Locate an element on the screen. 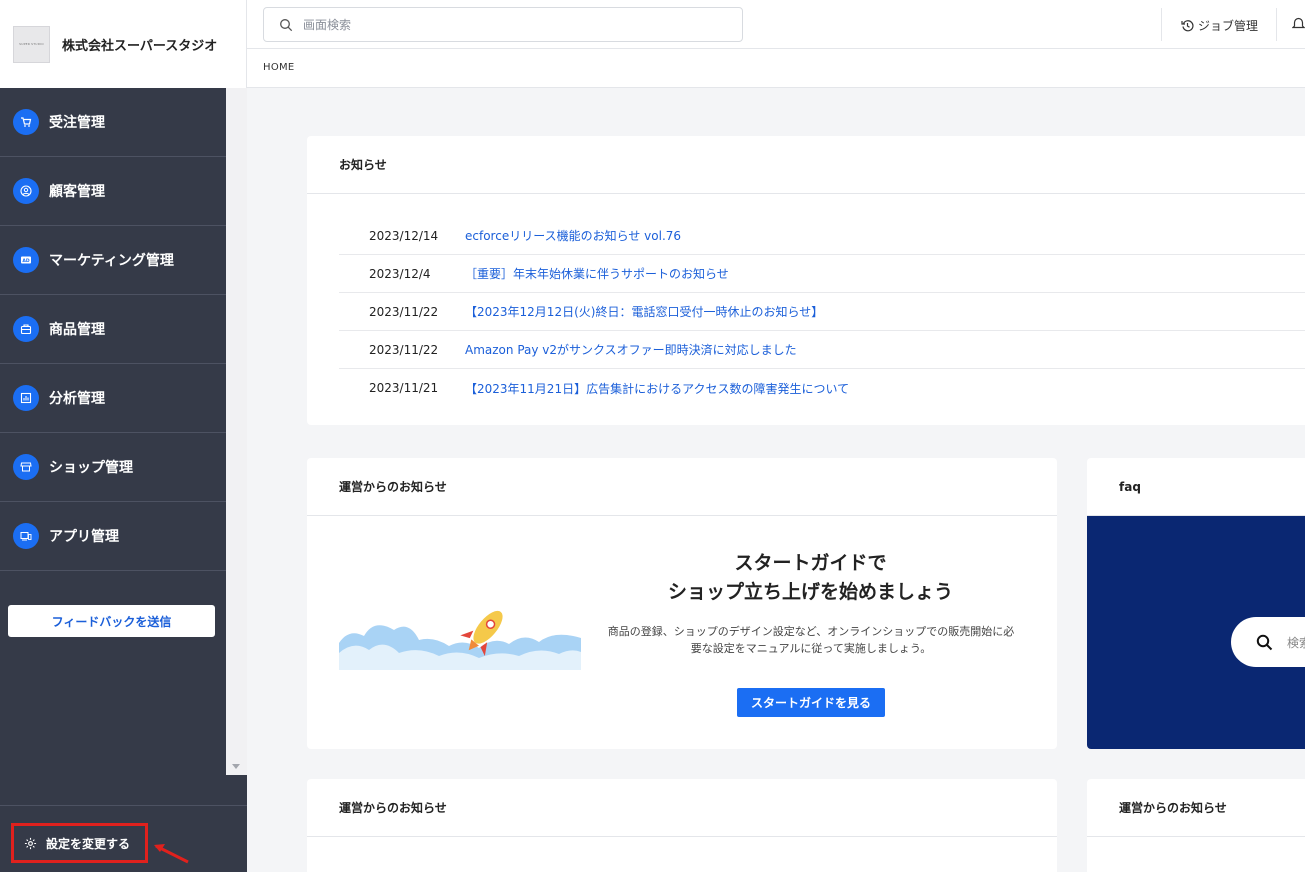  cart-icon is located at coordinates (26, 122).